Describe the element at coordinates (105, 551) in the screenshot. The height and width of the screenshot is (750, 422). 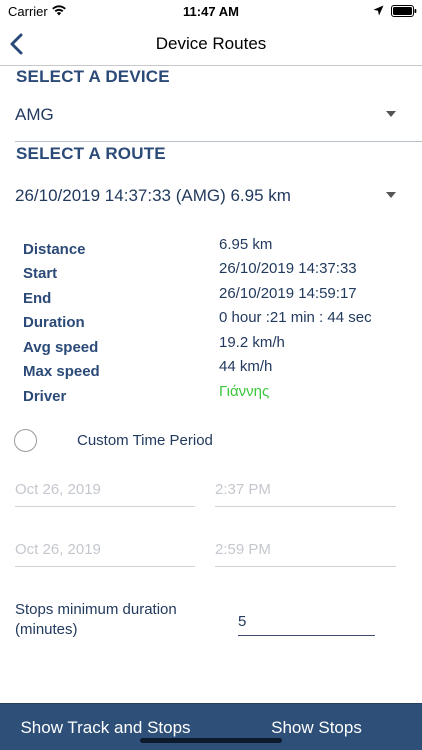
I see `end-date-field: Oct 26, 2019` at that location.